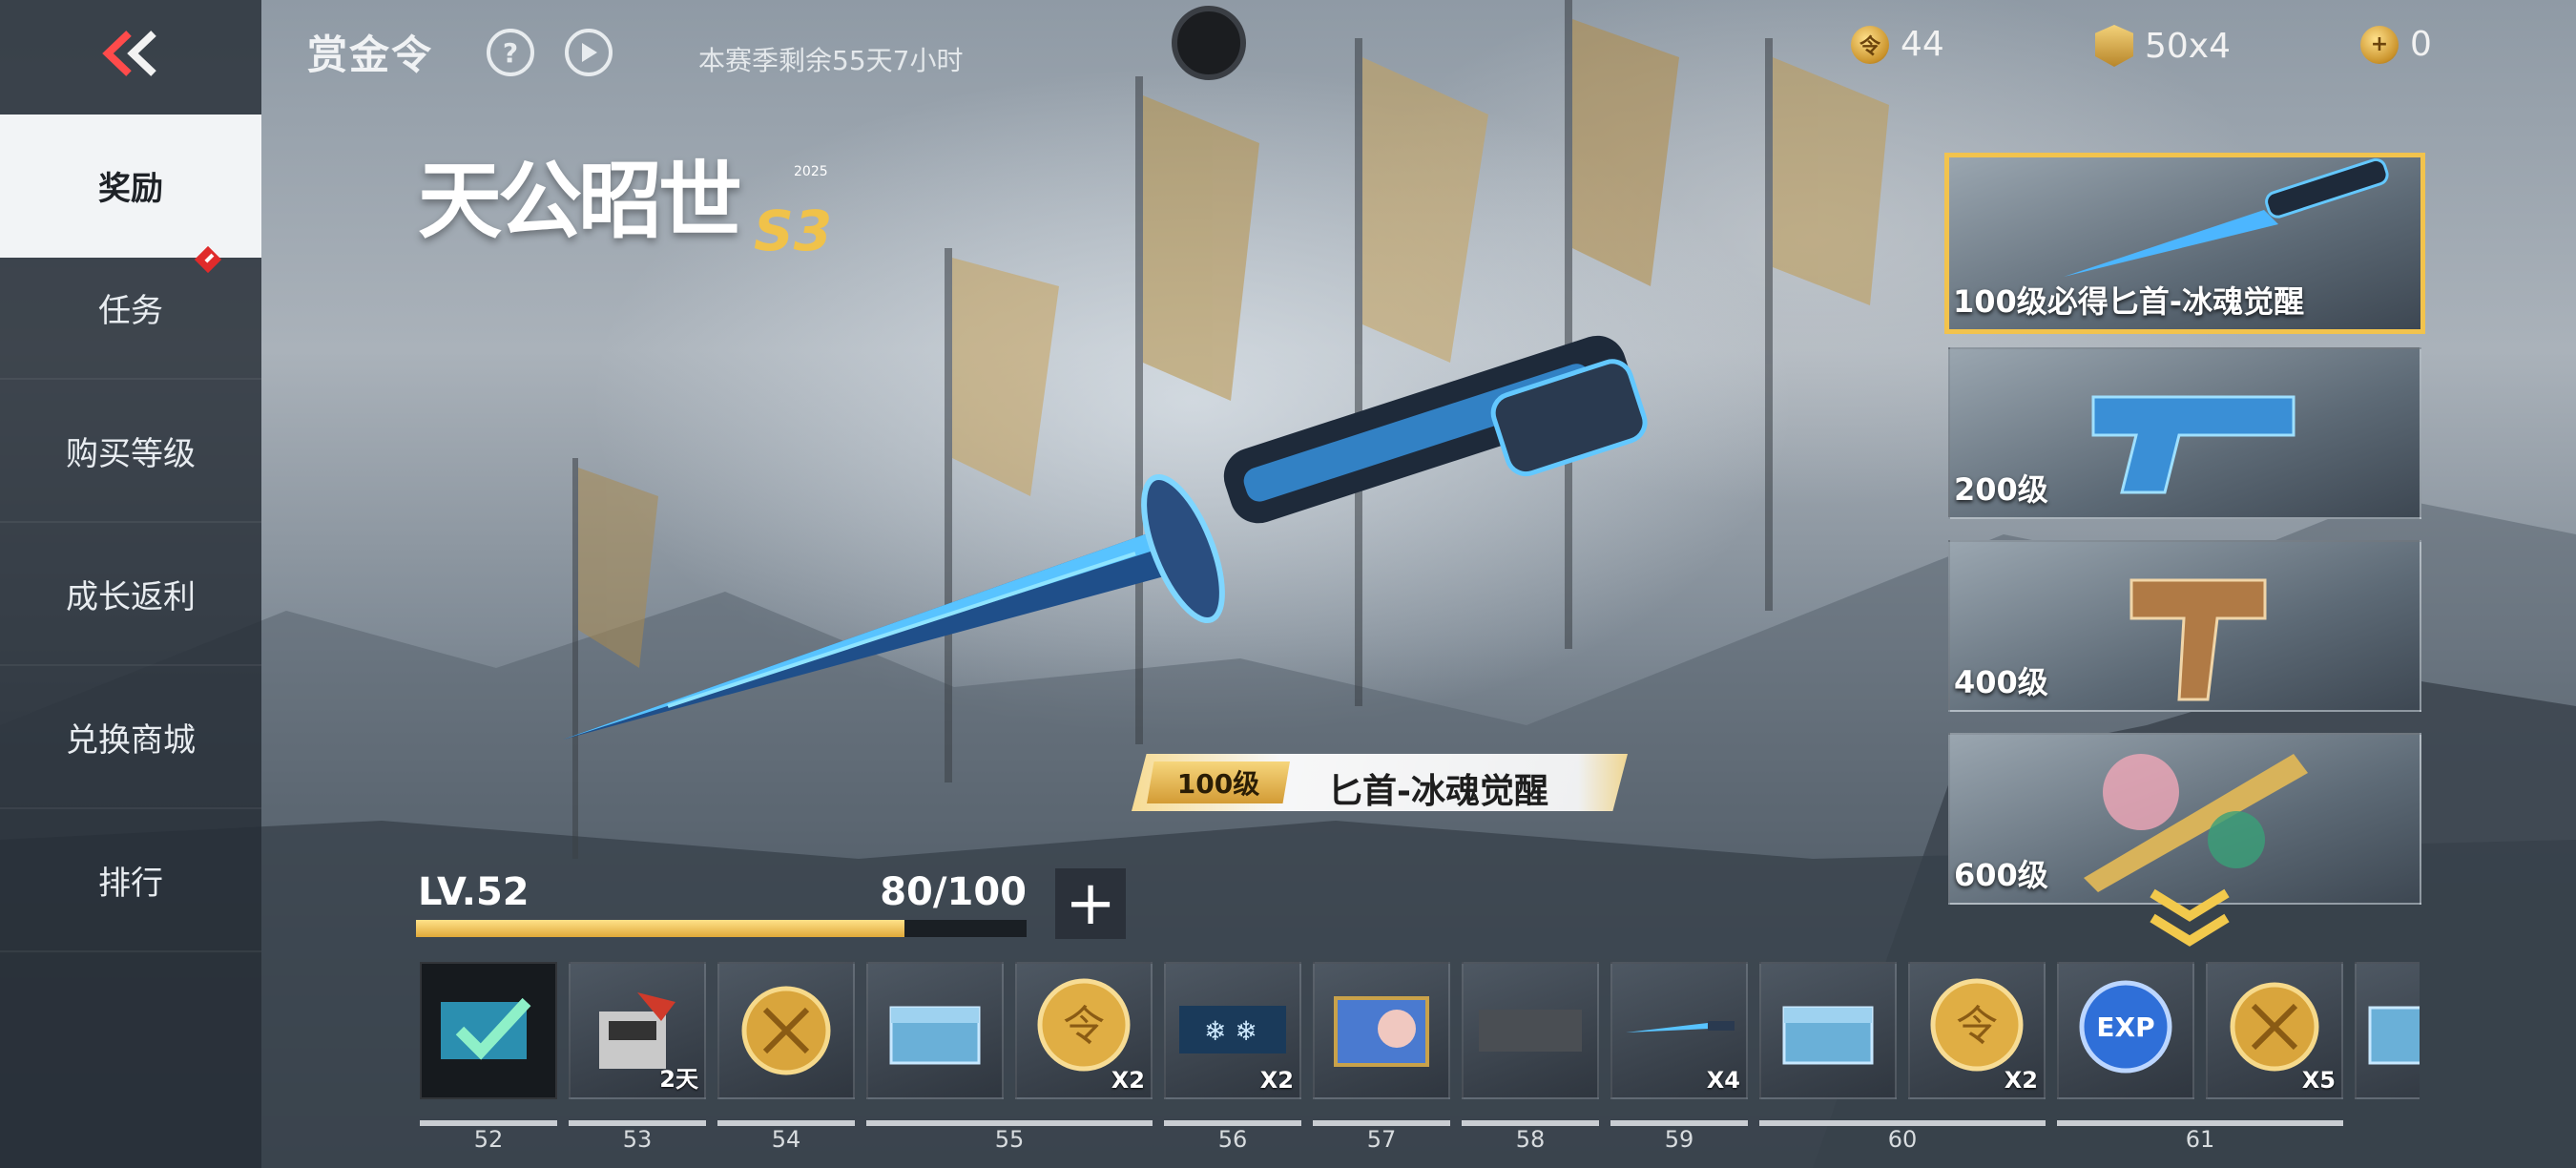 The height and width of the screenshot is (1168, 2576). I want to click on sidebar-item-ranking: 排行, so click(130, 880).